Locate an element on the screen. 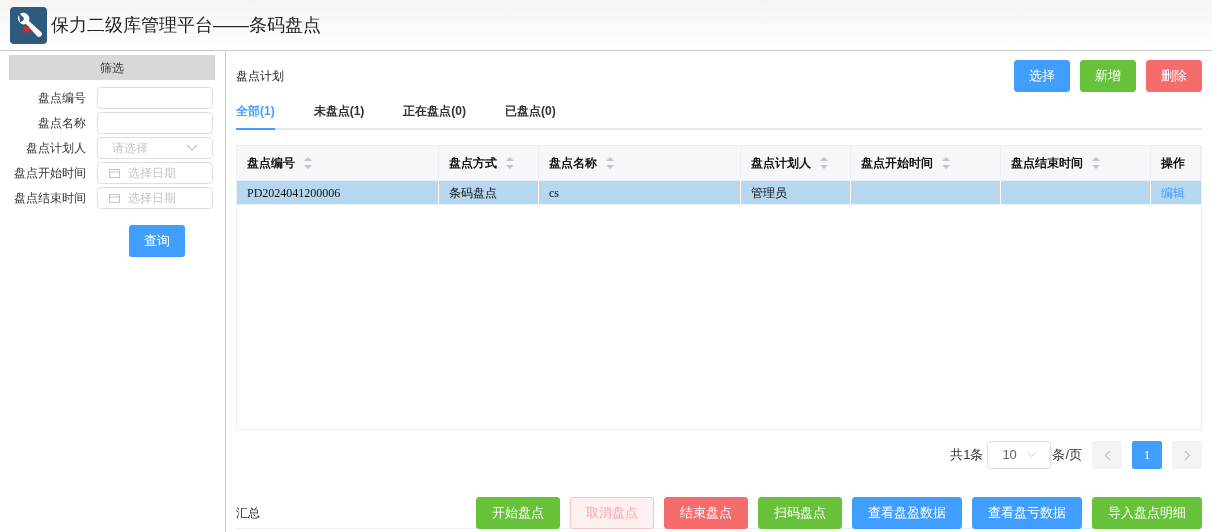 The image size is (1212, 532). field-label: 盘点编号 is located at coordinates (62, 98).